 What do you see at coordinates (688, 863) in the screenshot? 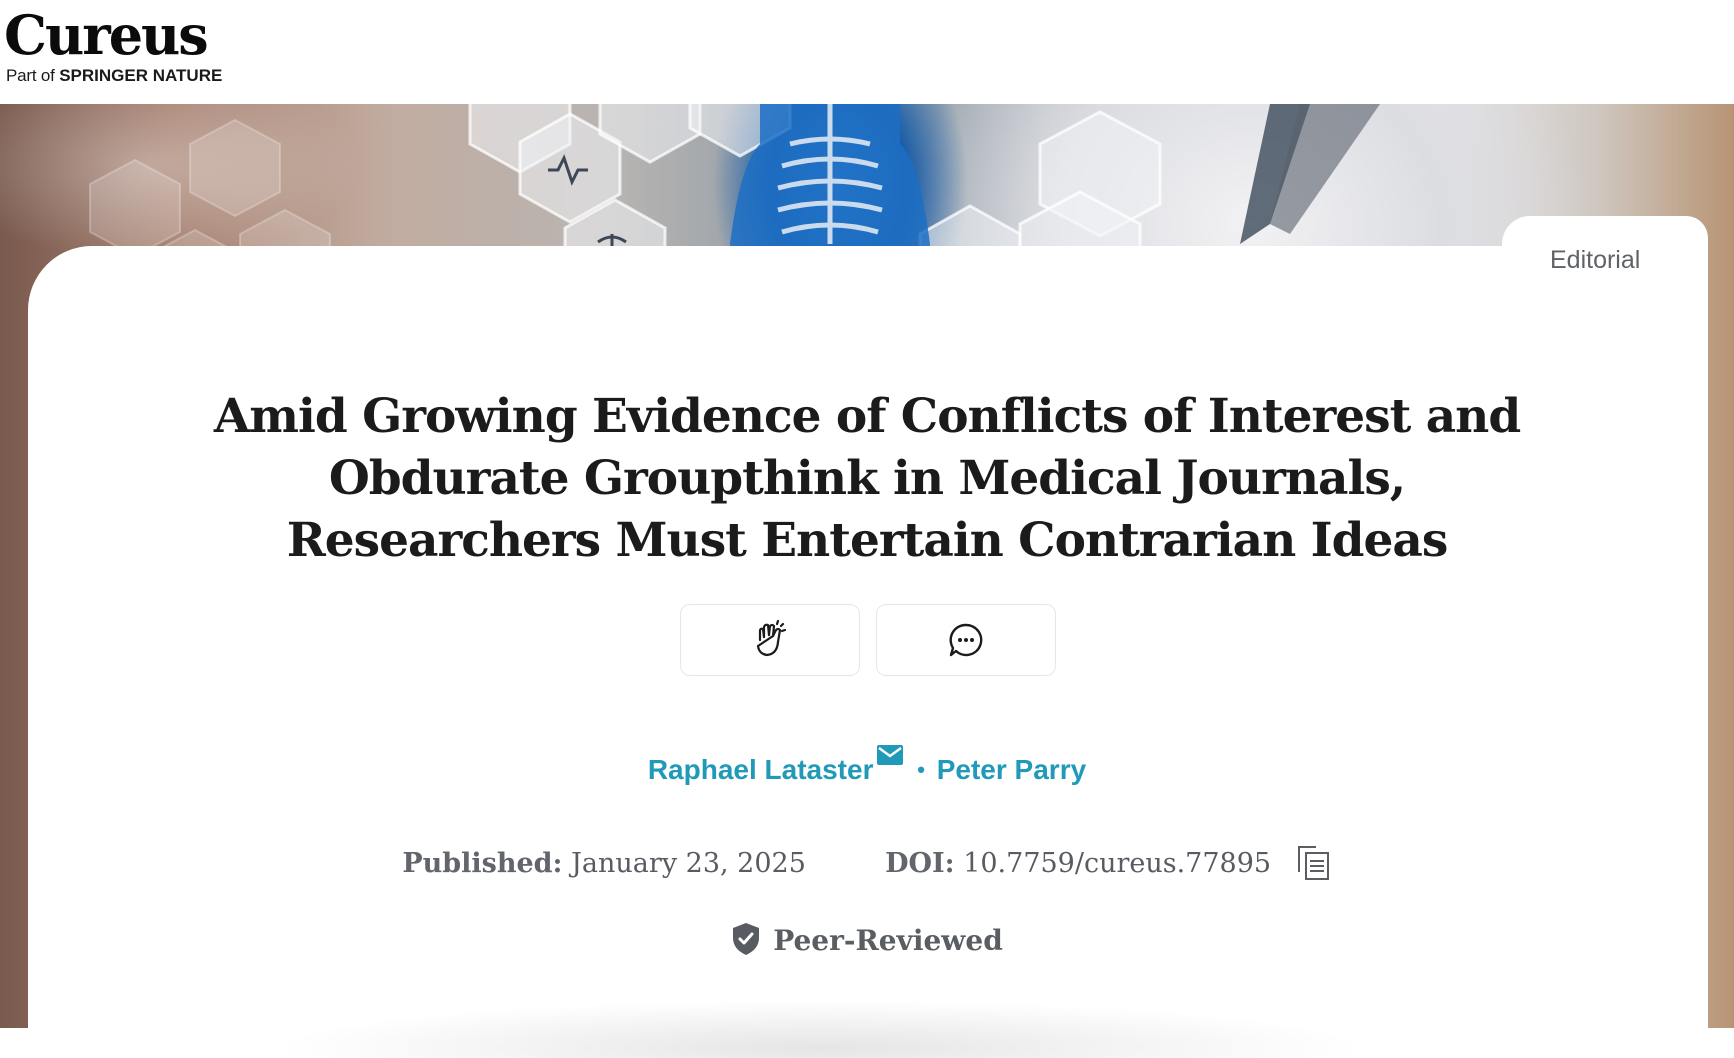
I see `published-date: January 23, 2025` at bounding box center [688, 863].